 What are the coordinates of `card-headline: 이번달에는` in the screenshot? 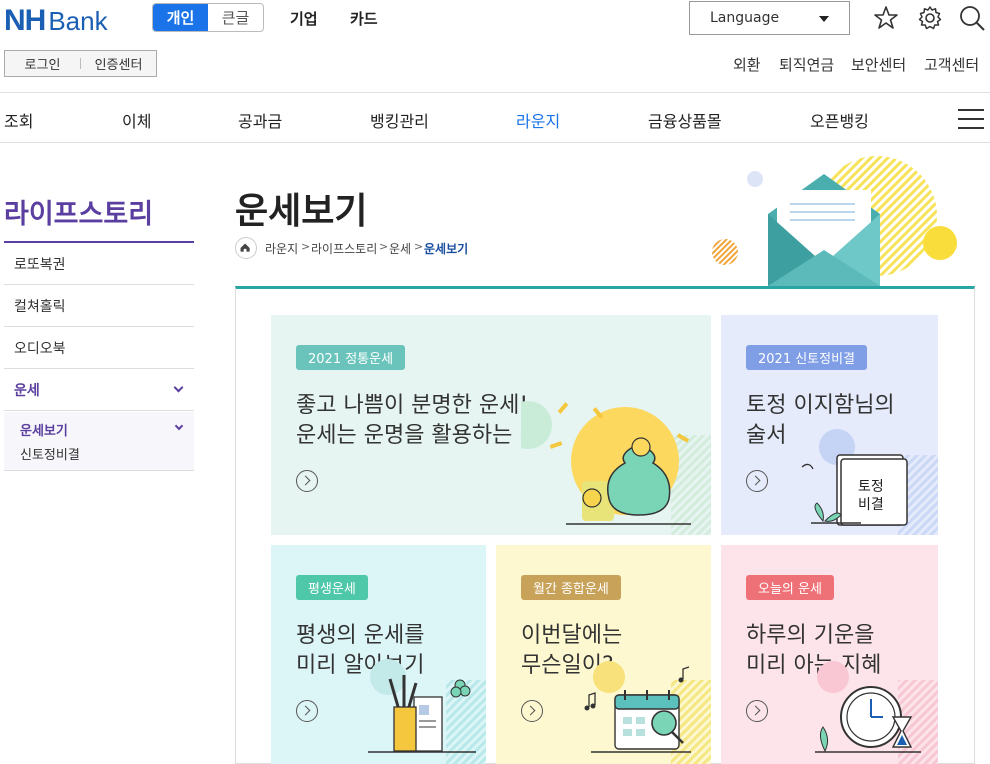 It's located at (572, 635).